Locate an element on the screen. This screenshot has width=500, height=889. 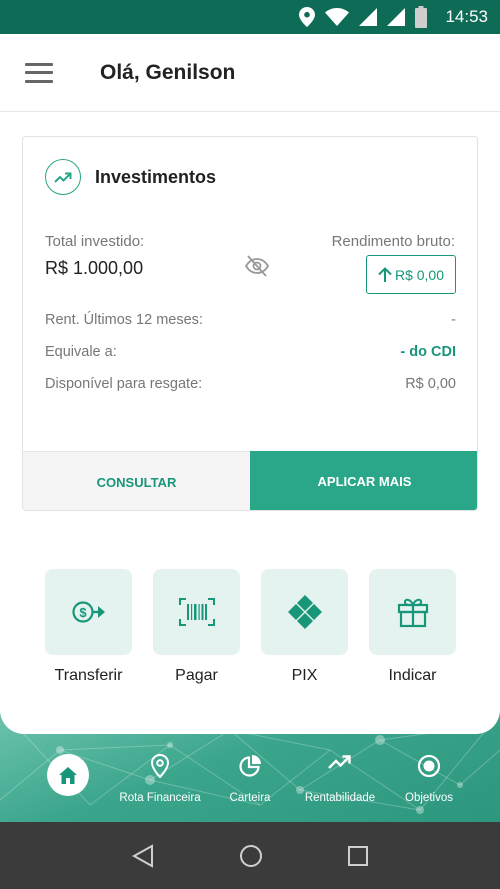
home-circle-icon is located at coordinates (251, 856).